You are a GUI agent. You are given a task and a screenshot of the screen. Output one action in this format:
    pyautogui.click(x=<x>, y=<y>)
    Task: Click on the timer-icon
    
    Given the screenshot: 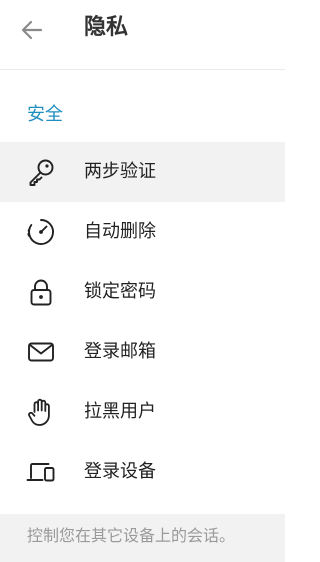 What is the action you would take?
    pyautogui.click(x=41, y=232)
    